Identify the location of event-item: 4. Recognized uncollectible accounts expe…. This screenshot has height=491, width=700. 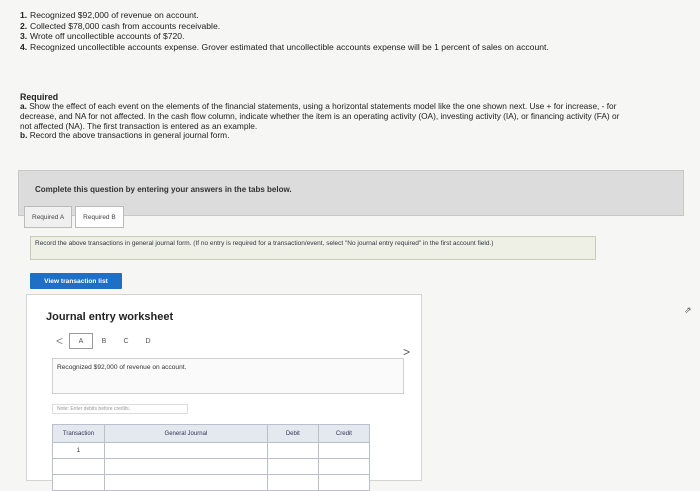
(284, 46).